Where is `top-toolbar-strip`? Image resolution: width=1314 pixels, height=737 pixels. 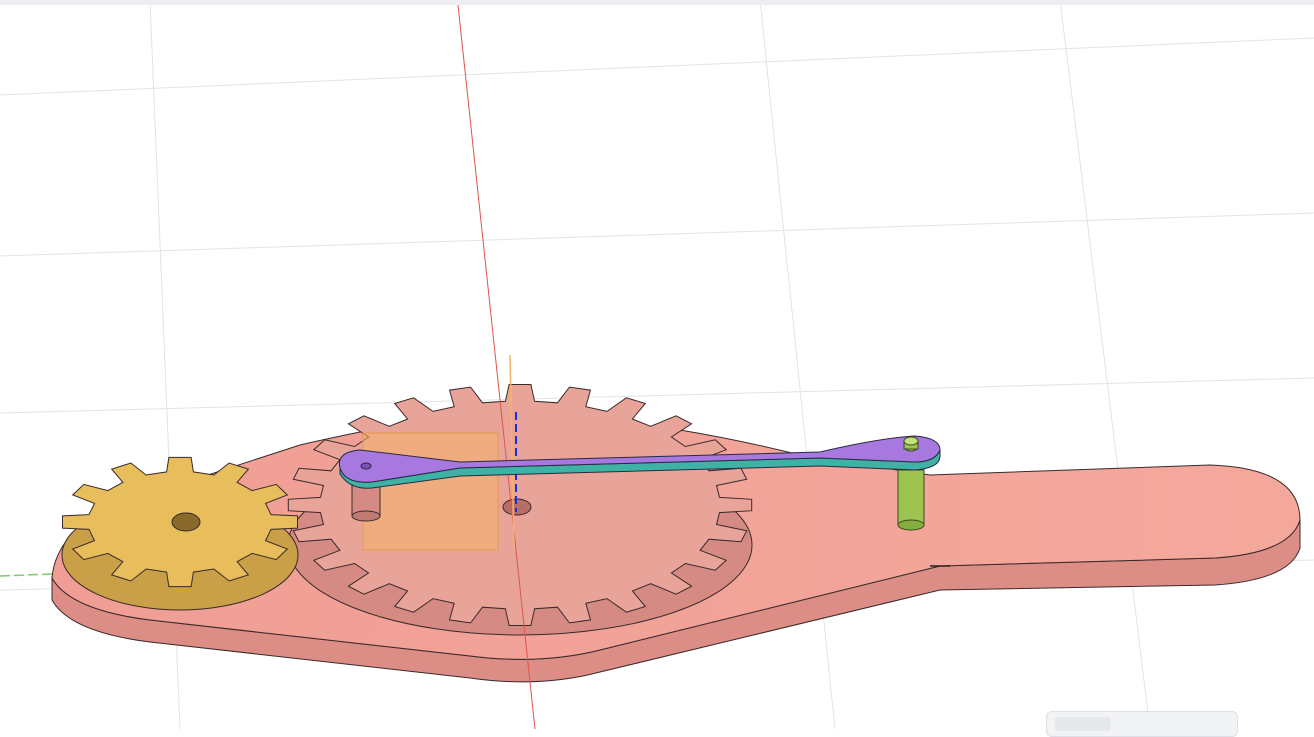 top-toolbar-strip is located at coordinates (657, 2).